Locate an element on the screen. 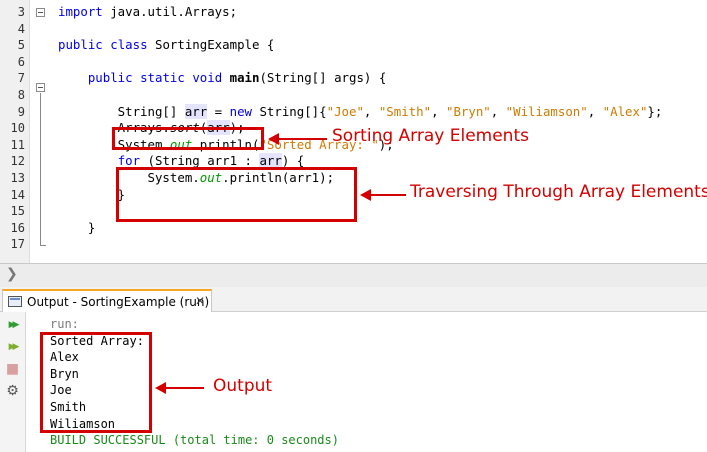 The height and width of the screenshot is (452, 707). code-line: 3 import java.util.Arrays; is located at coordinates (353, 12).